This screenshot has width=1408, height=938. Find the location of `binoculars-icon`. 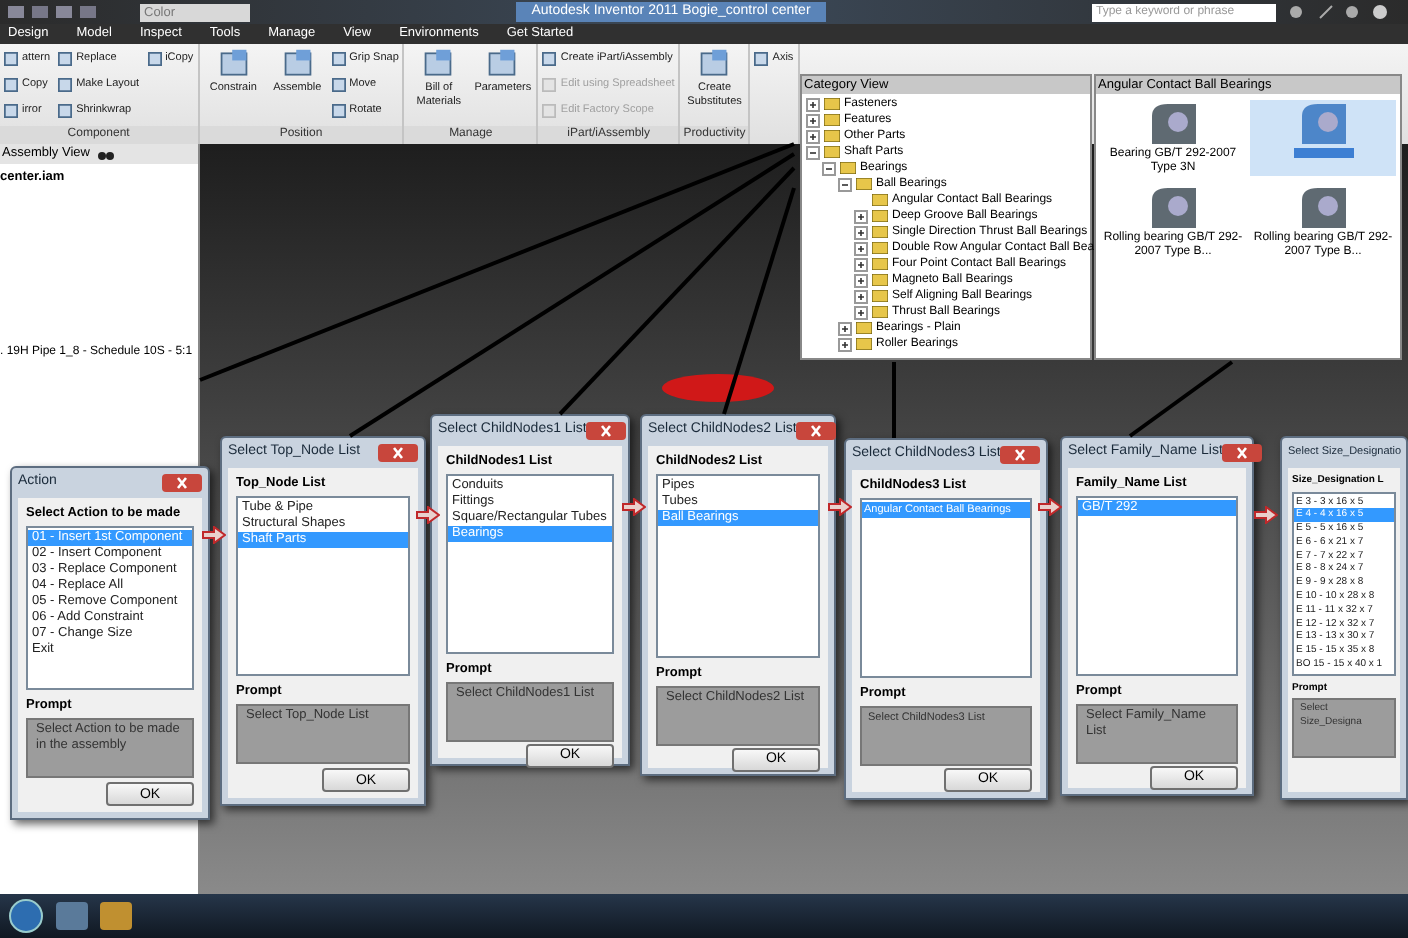

binoculars-icon is located at coordinates (105, 154).